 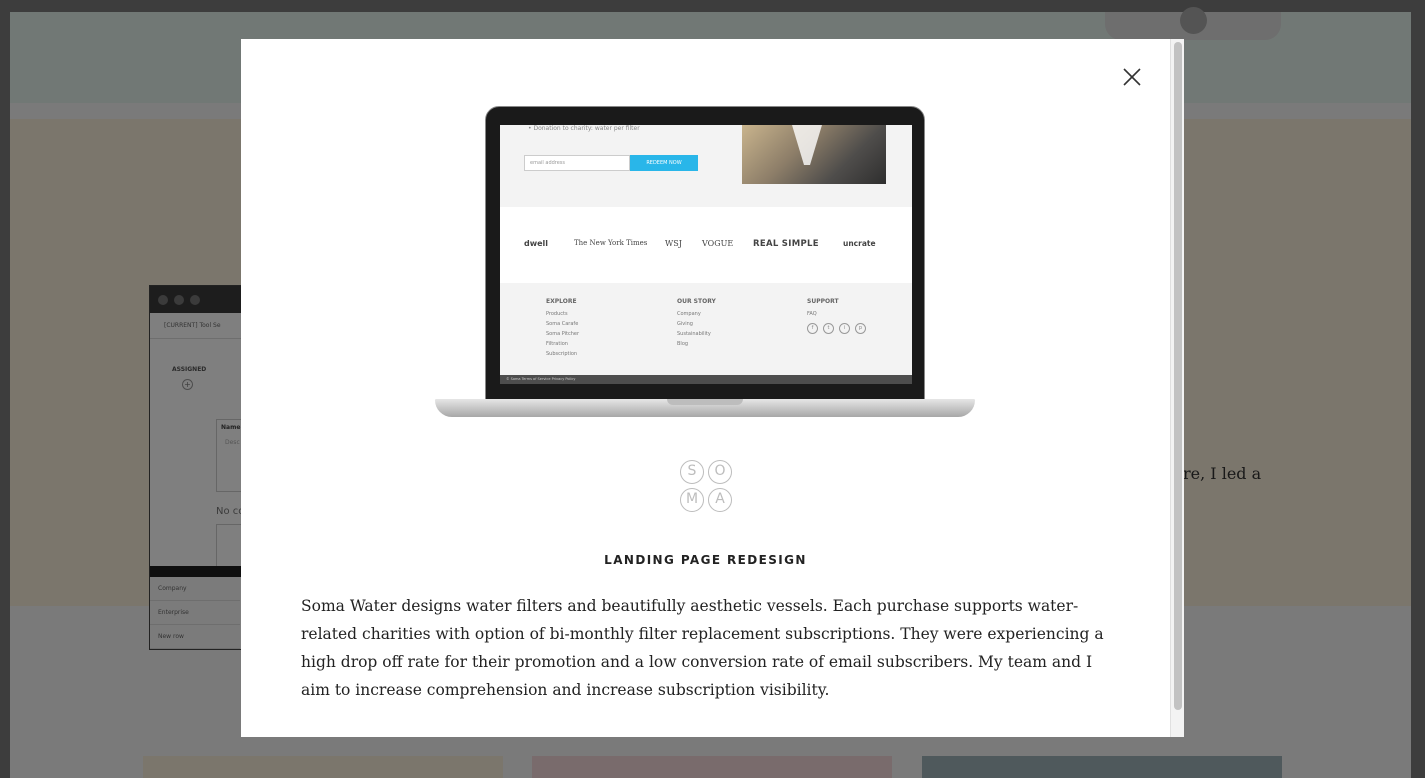 What do you see at coordinates (705, 560) in the screenshot?
I see `project-title: LANDING PAGE REDESIGN` at bounding box center [705, 560].